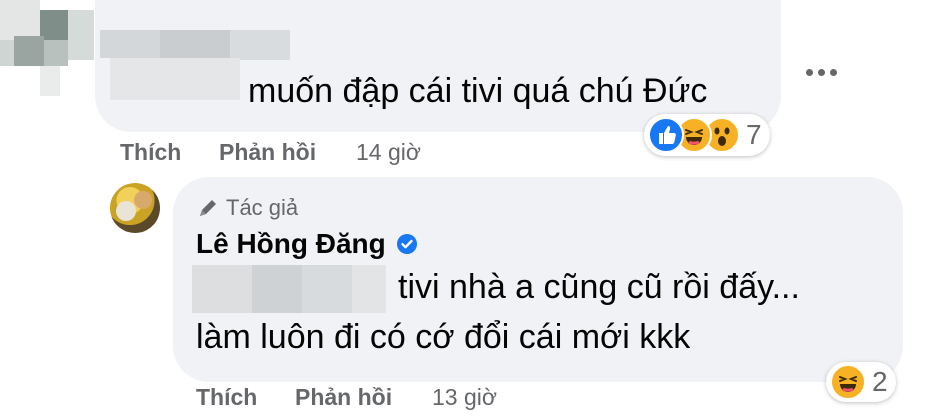  I want to click on reaction-count: 2, so click(880, 381).